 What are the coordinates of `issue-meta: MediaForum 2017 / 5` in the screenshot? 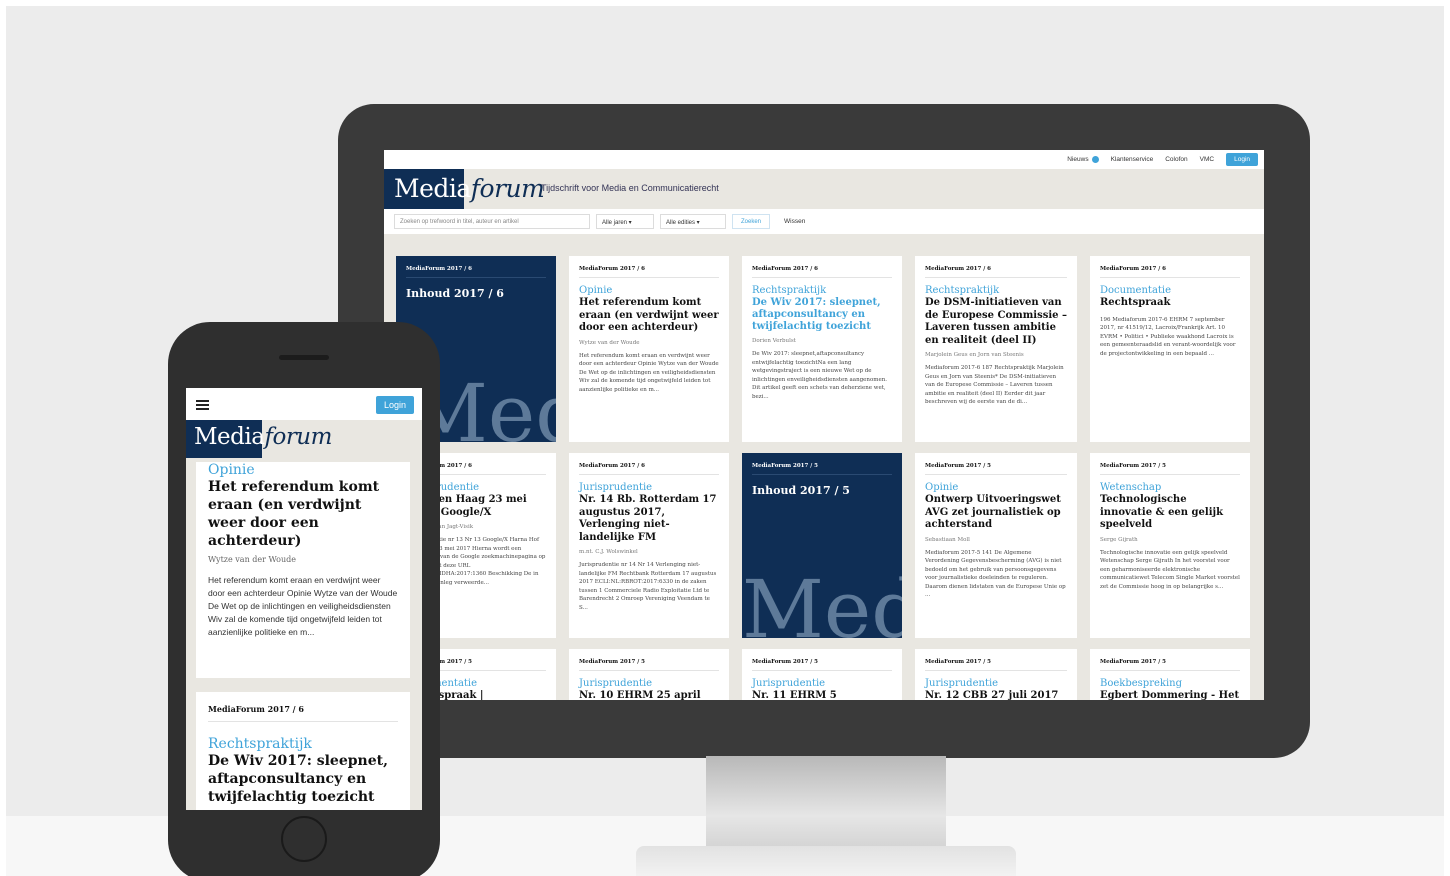 It's located at (822, 469).